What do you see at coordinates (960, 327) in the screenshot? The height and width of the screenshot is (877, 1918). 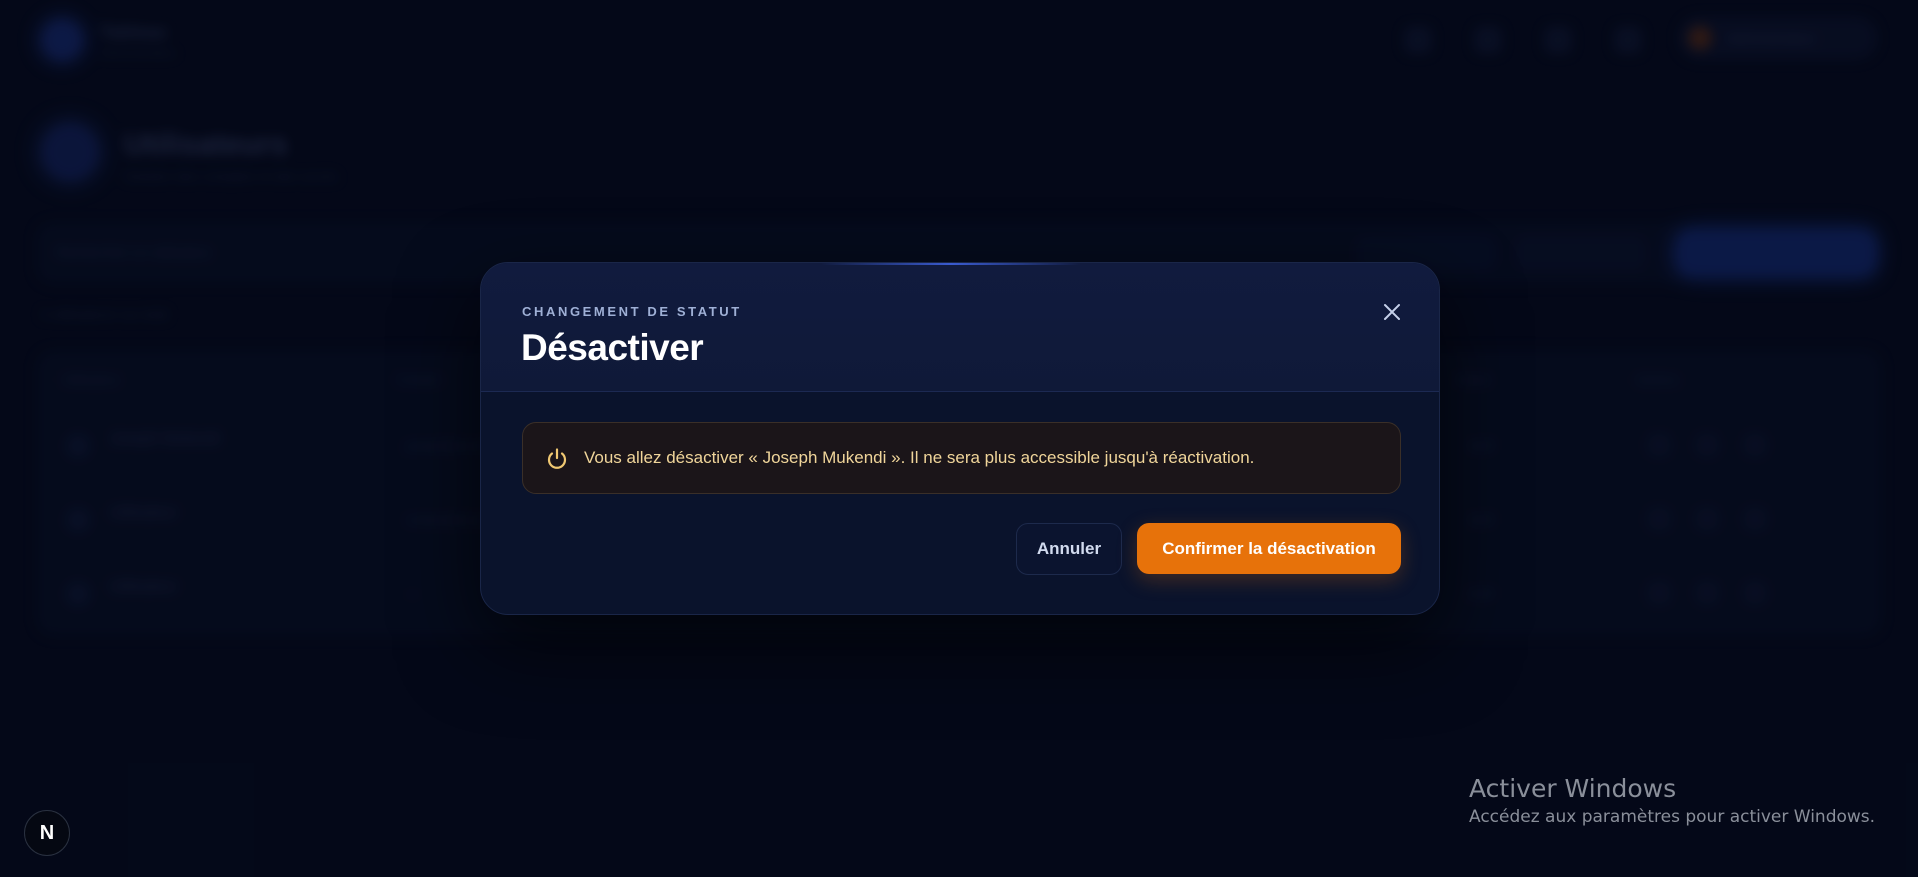 I see `dialog-header: CHANGEMENT DE STATUT Désactiver` at bounding box center [960, 327].